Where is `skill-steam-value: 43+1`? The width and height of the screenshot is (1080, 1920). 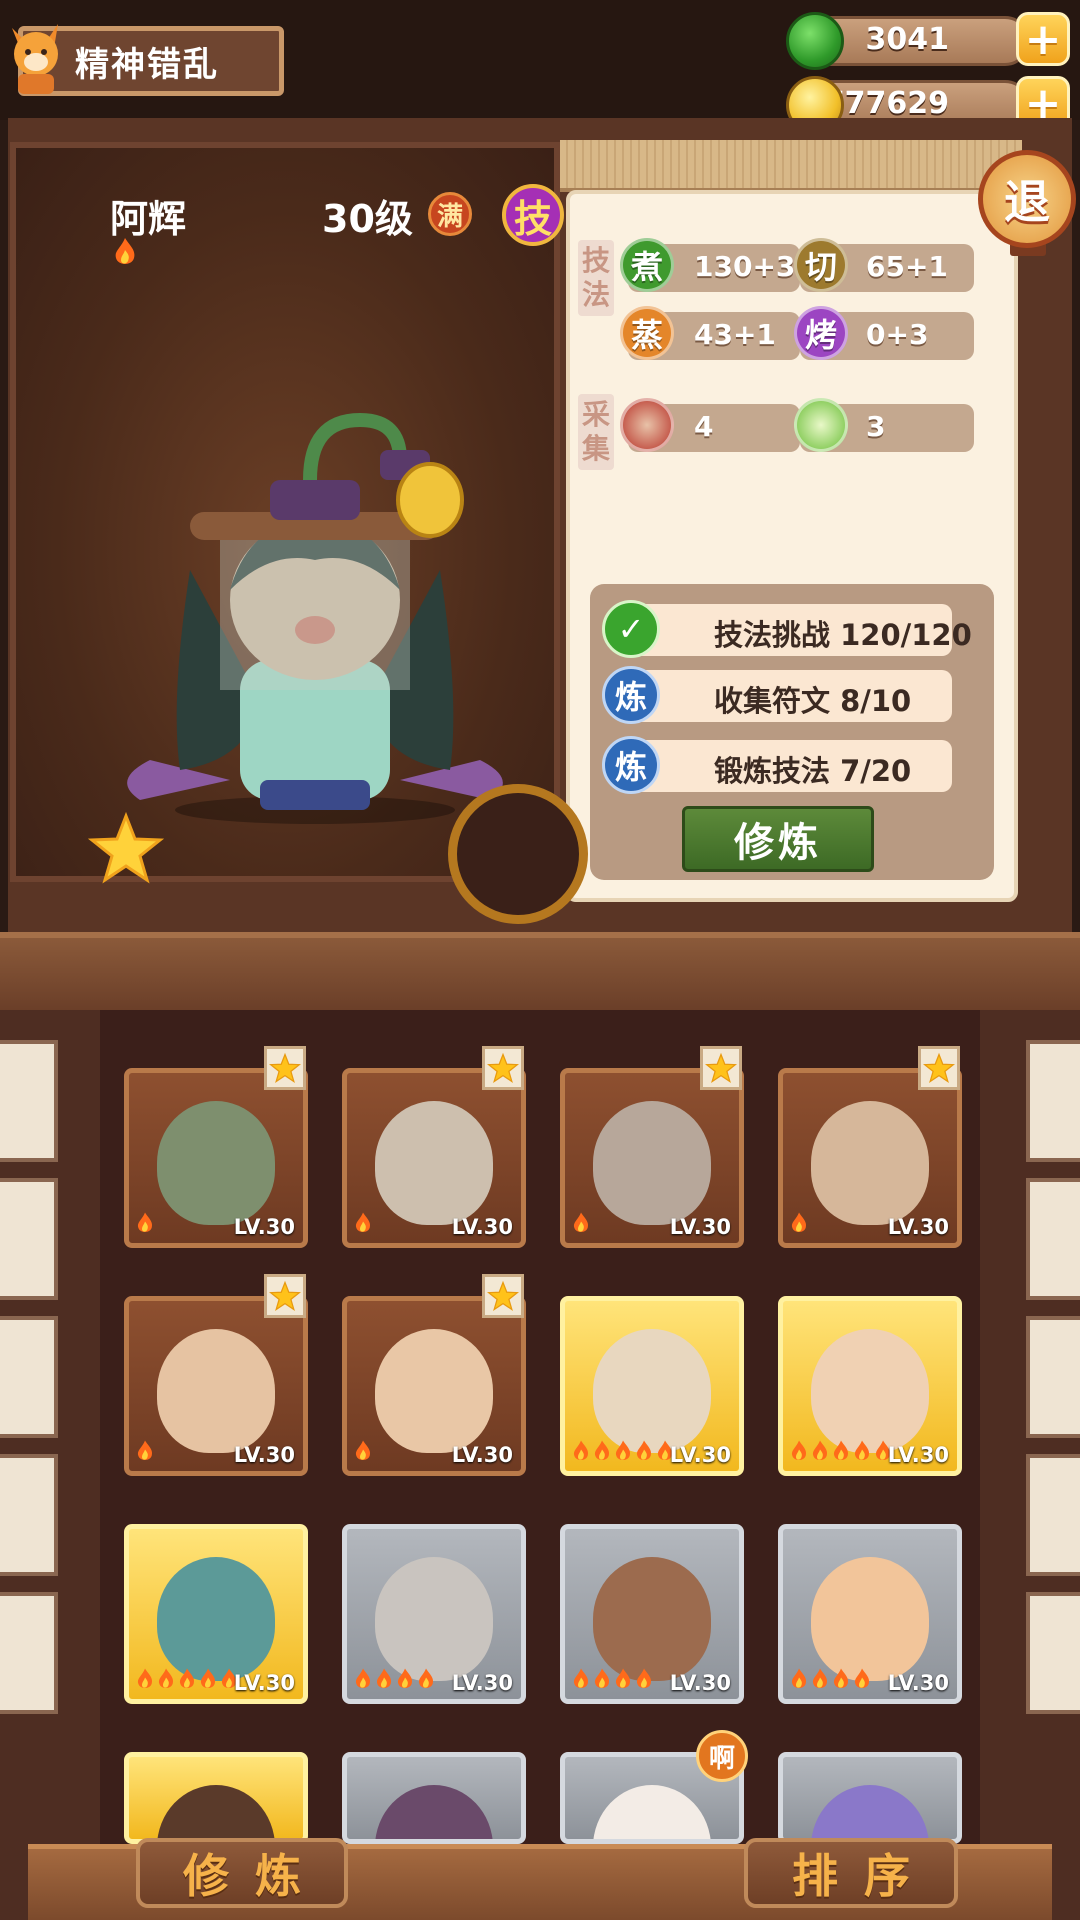
skill-steam-value: 43+1 is located at coordinates (735, 334).